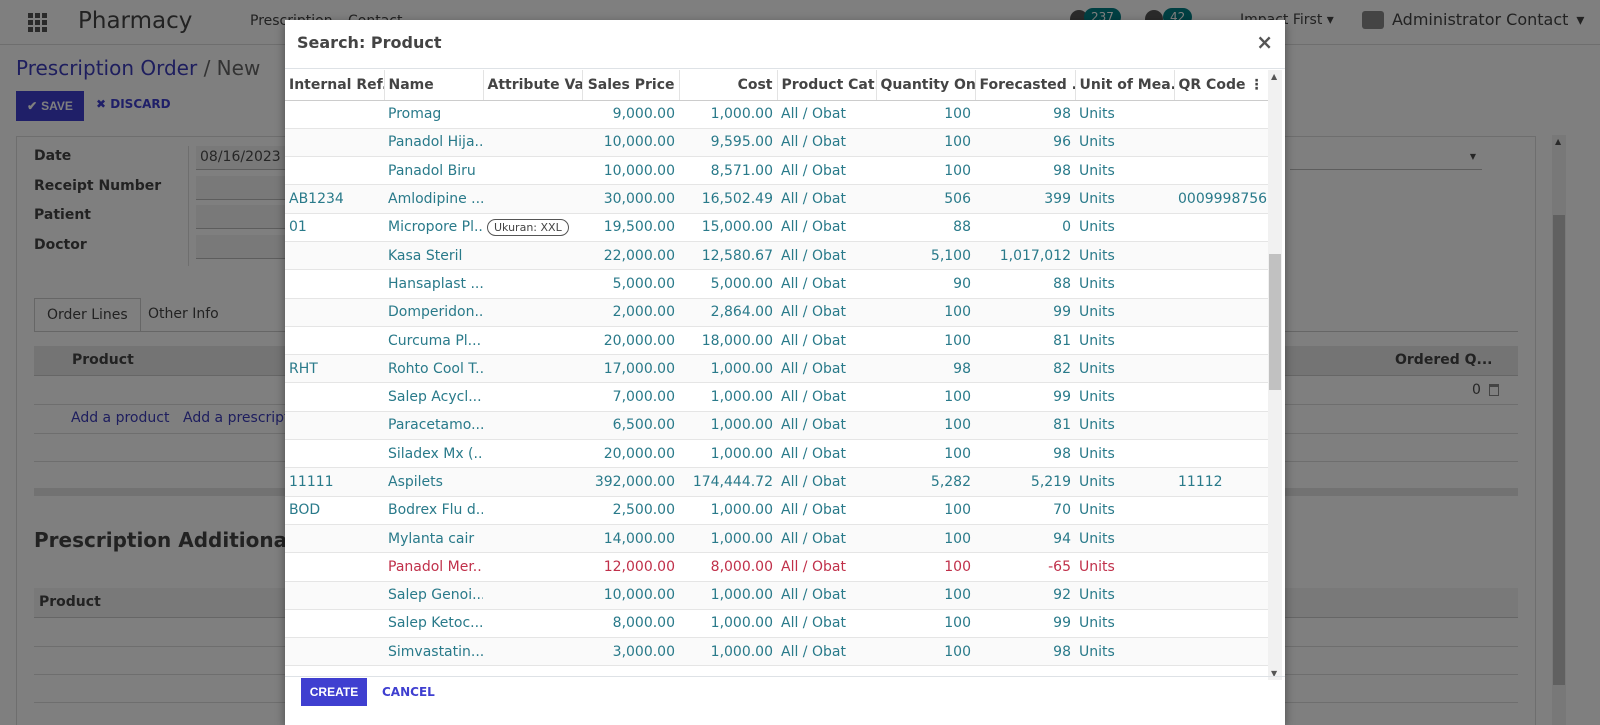  Describe the element at coordinates (630, 256) in the screenshot. I see `cell-sales-price: 22,000.00` at that location.